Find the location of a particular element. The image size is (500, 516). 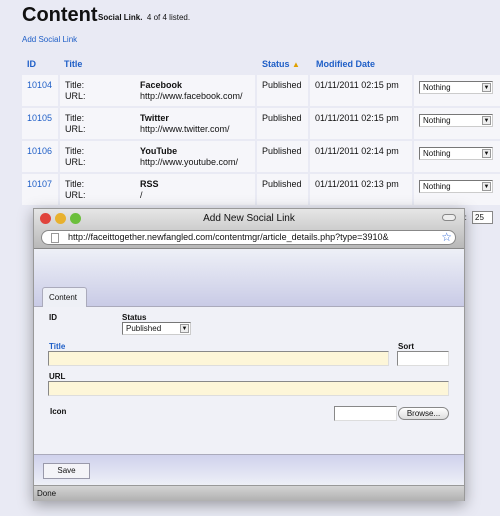

header-status: Status ▲ is located at coordinates (281, 64).